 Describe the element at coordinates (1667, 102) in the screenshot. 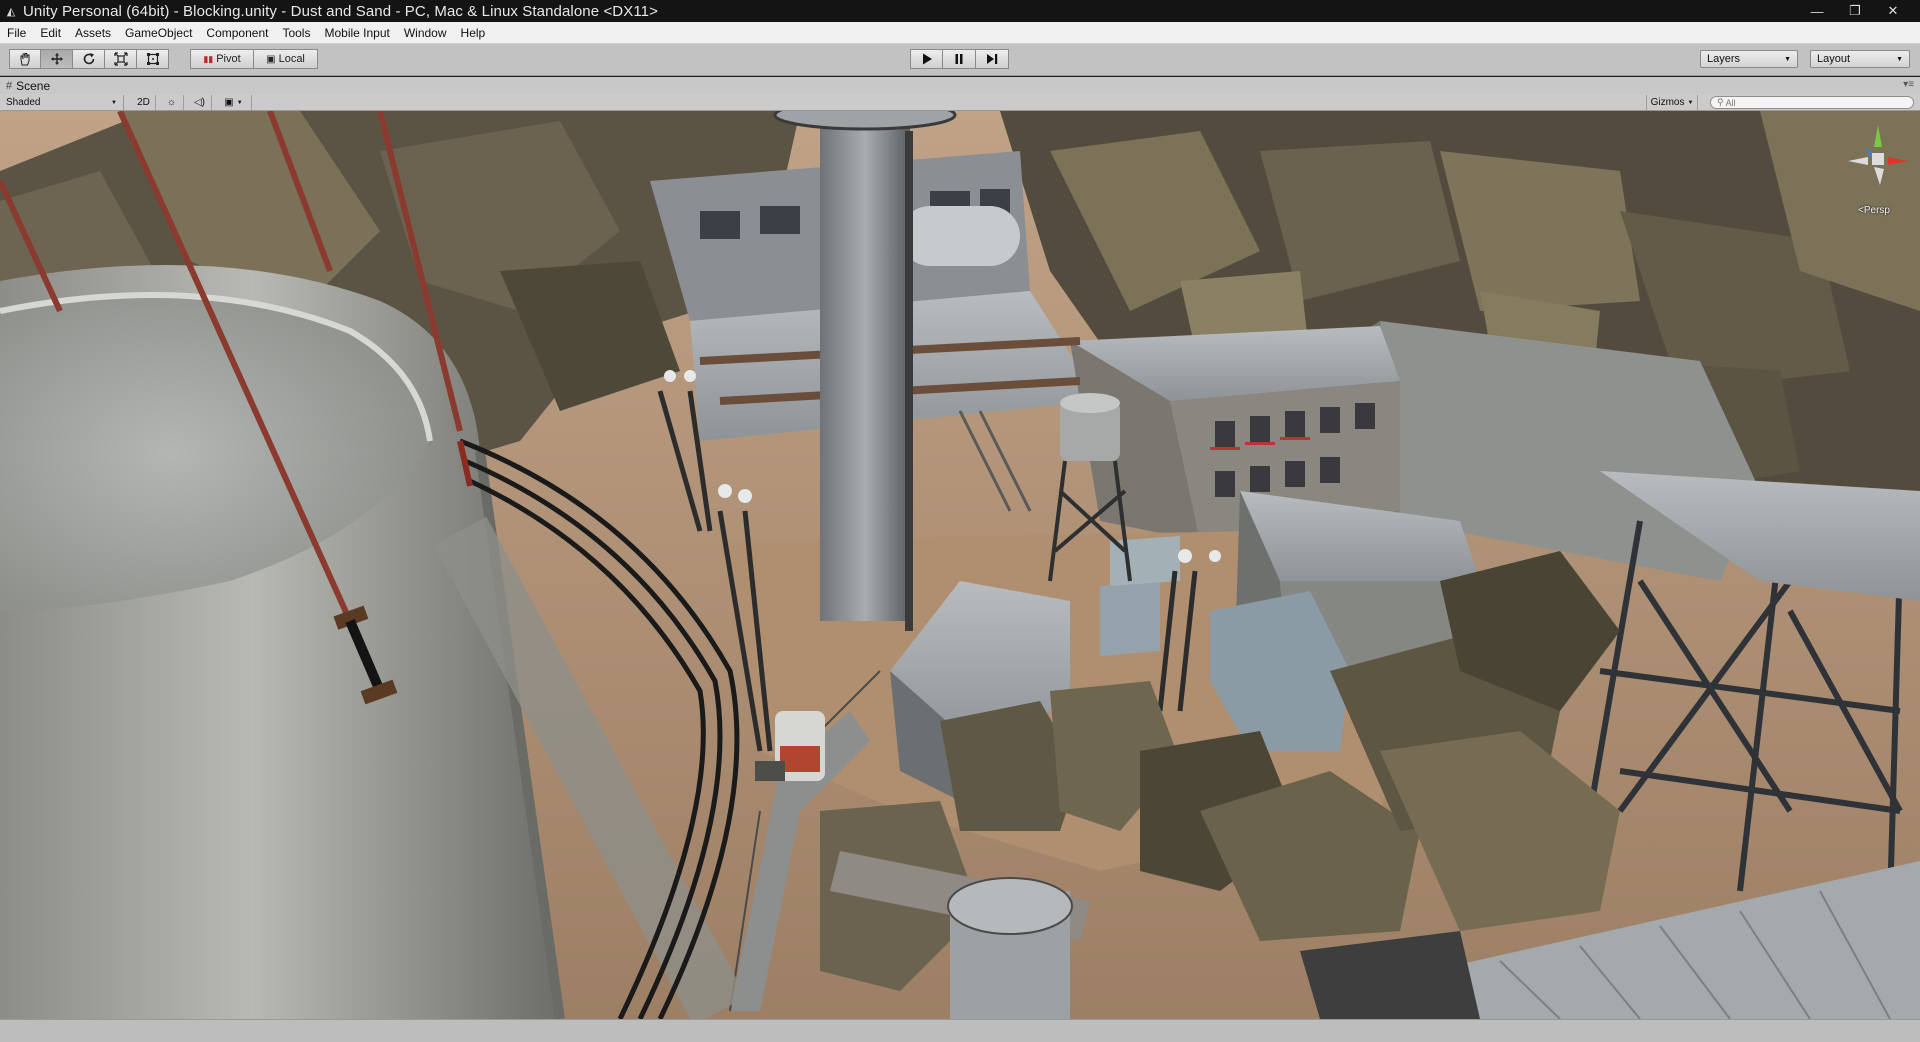

I see `gizmos-label: Gizmos` at that location.